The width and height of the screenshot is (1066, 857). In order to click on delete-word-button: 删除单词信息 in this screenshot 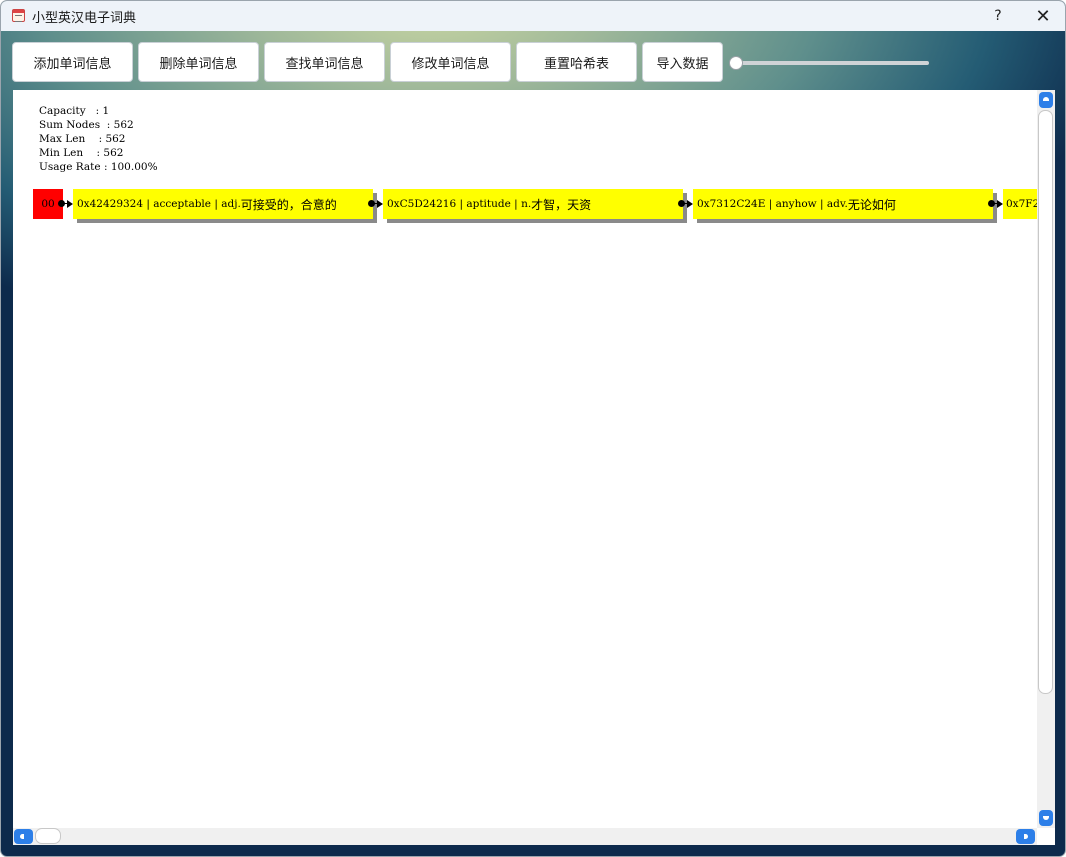, I will do `click(198, 62)`.